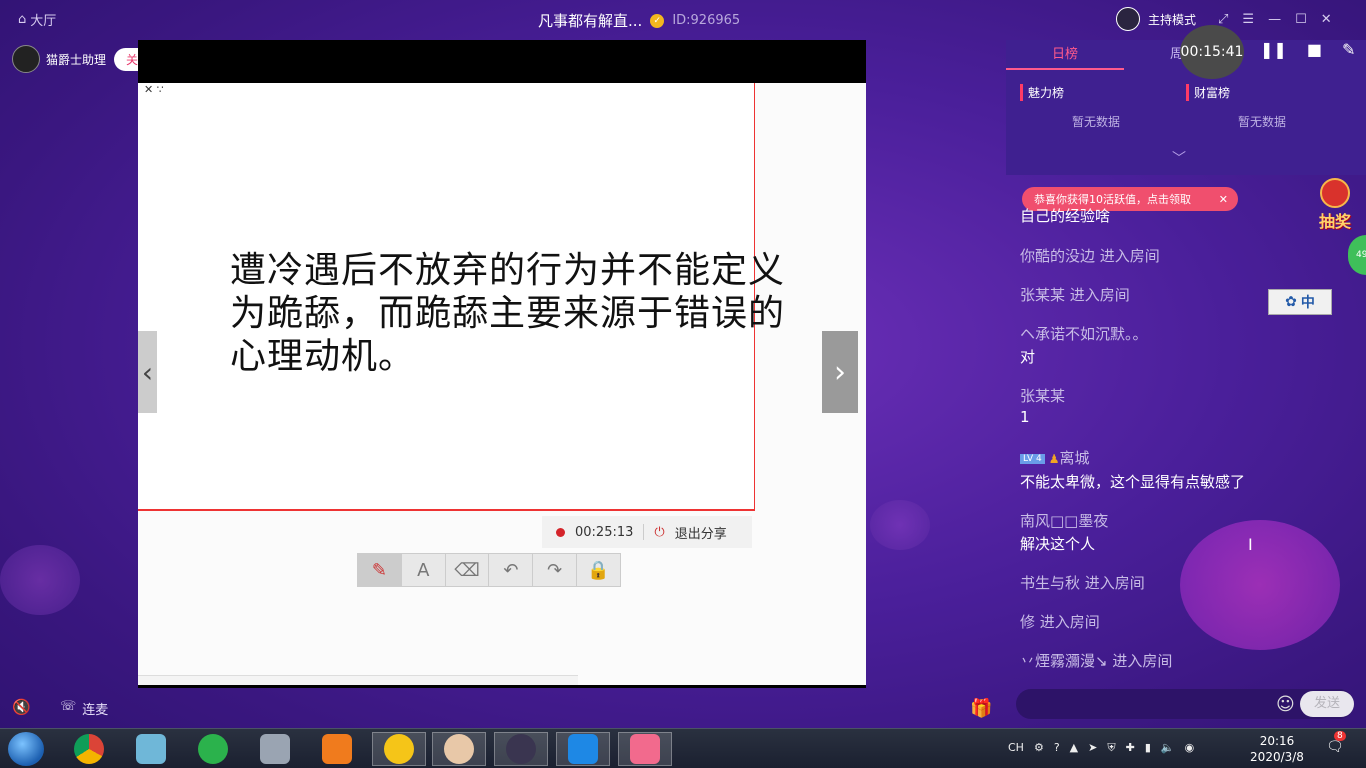  Describe the element at coordinates (147, 372) in the screenshot. I see `prev-slide-button: ‹` at that location.